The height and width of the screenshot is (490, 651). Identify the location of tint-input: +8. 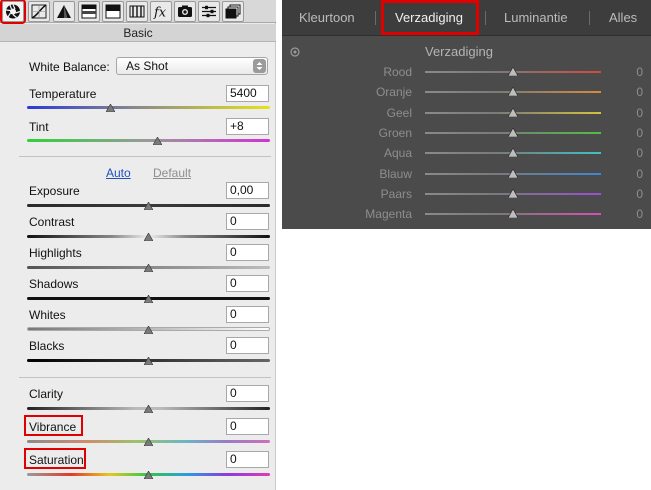
(247, 126).